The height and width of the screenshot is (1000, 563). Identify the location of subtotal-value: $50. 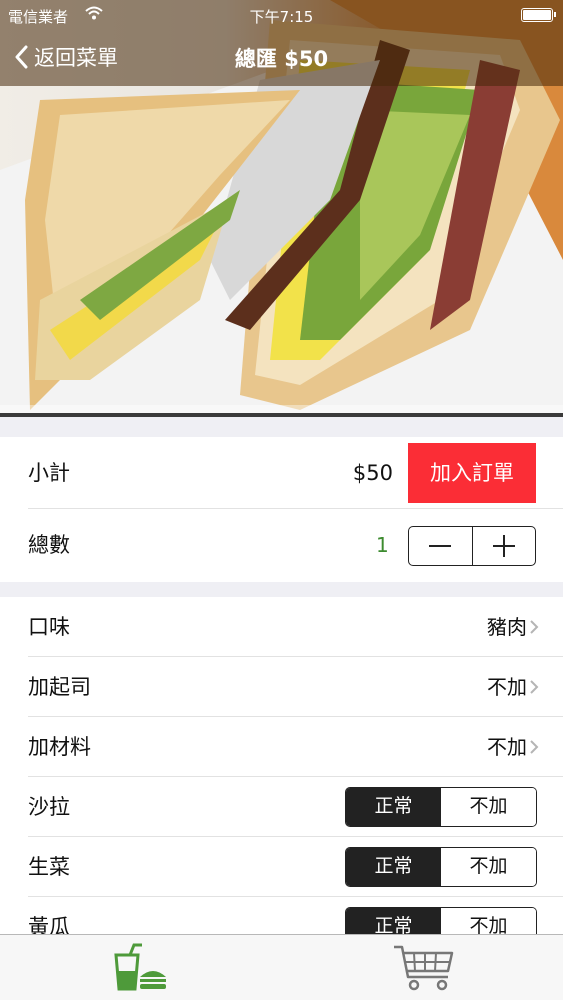
(372, 473).